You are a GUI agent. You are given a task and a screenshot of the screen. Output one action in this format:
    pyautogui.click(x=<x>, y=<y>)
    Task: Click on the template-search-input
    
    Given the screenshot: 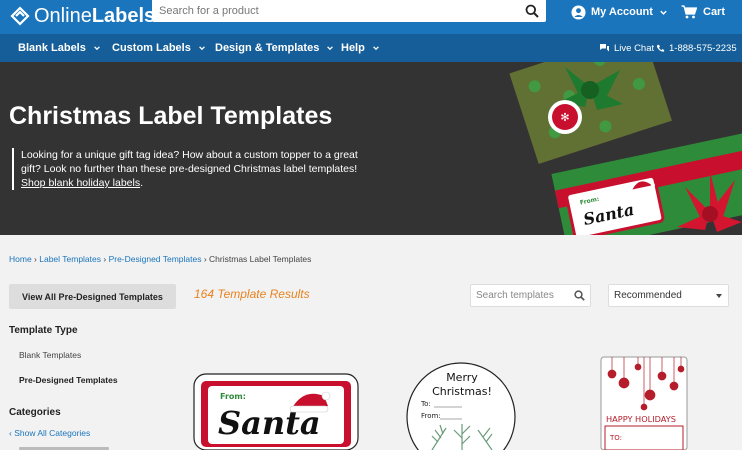 What is the action you would take?
    pyautogui.click(x=521, y=295)
    